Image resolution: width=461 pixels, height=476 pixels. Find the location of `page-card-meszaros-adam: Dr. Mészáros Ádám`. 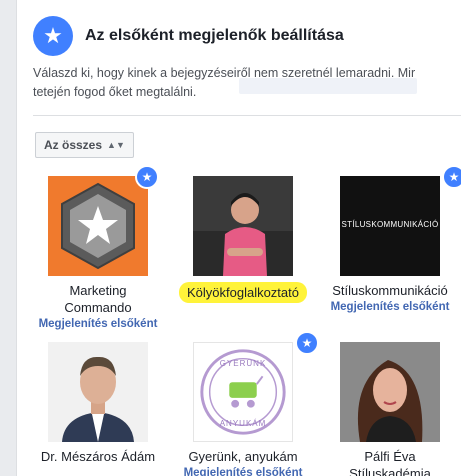

page-card-meszaros-adam: Dr. Mészáros Ádám is located at coordinates (98, 403).